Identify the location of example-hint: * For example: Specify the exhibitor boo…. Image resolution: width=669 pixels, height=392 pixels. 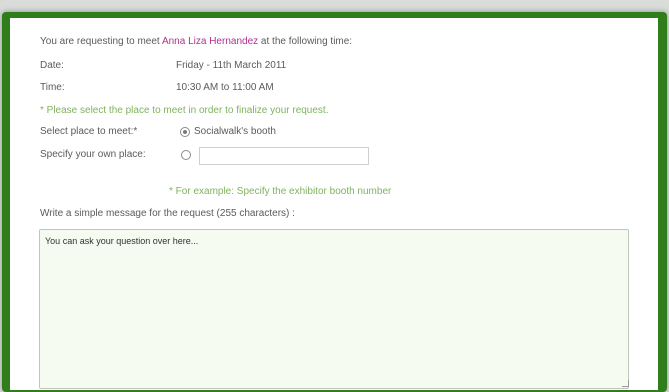
(280, 191).